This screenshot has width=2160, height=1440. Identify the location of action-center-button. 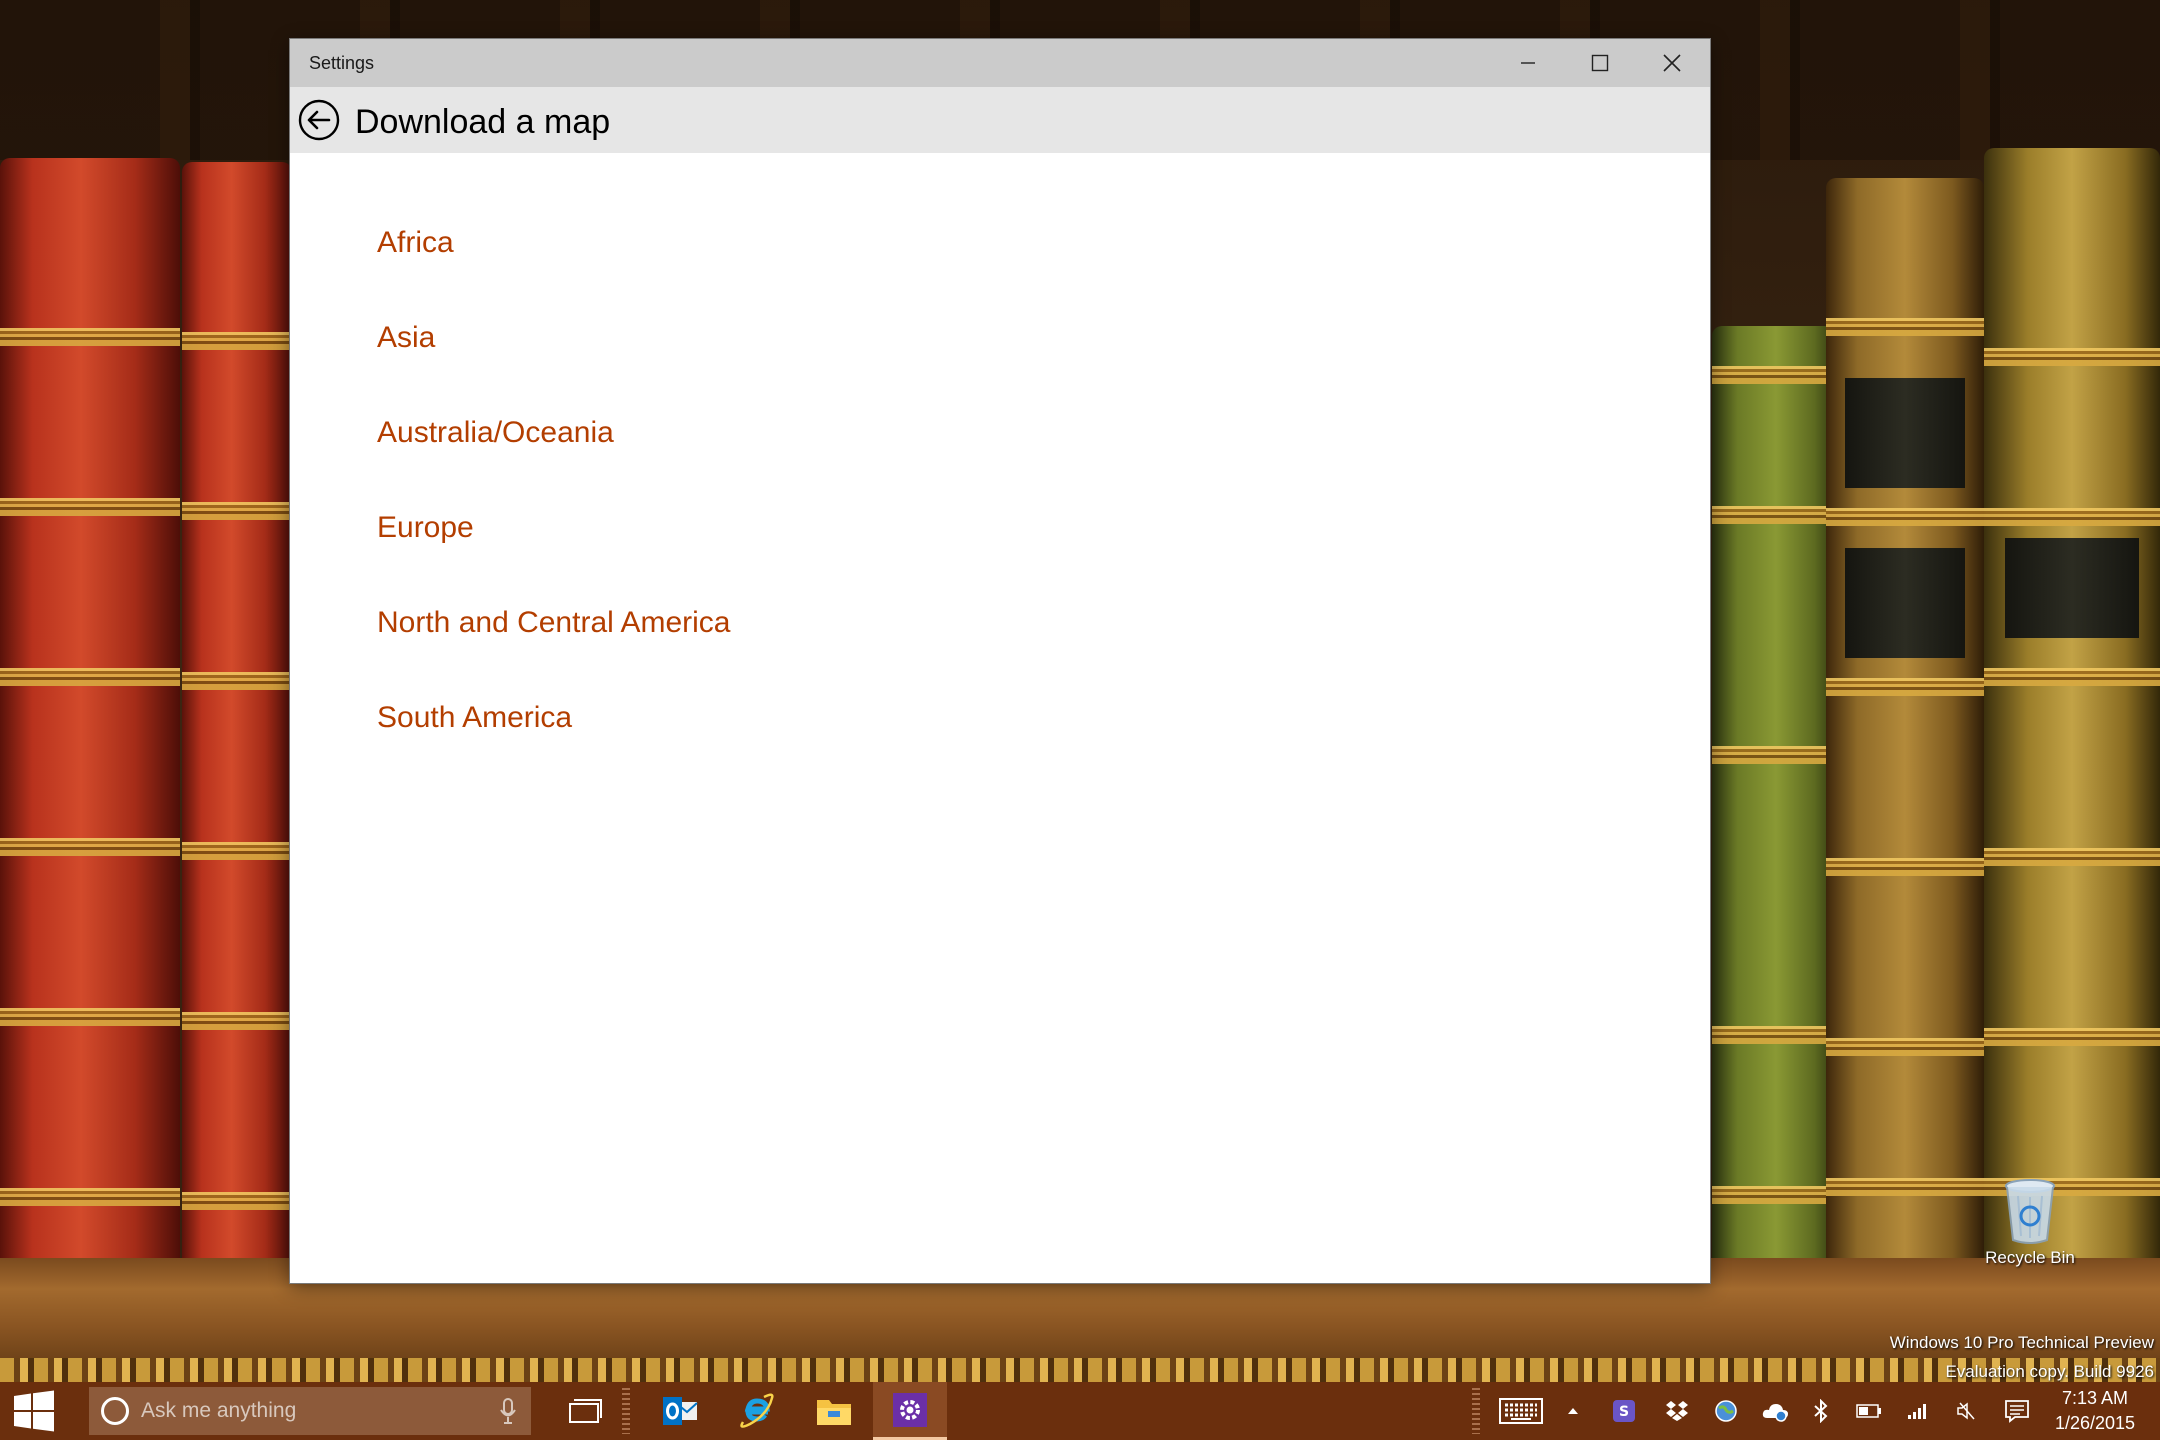
(2017, 1411).